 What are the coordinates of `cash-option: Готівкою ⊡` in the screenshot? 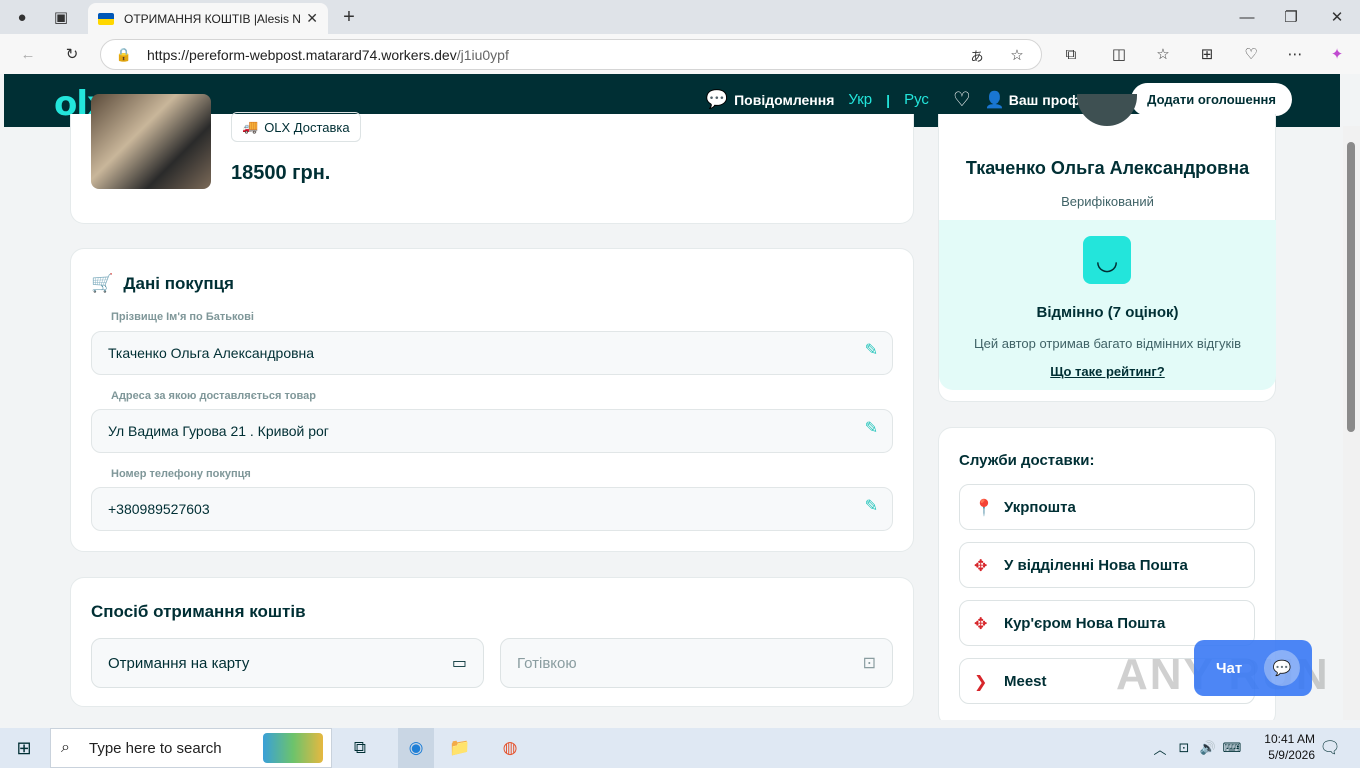 It's located at (696, 663).